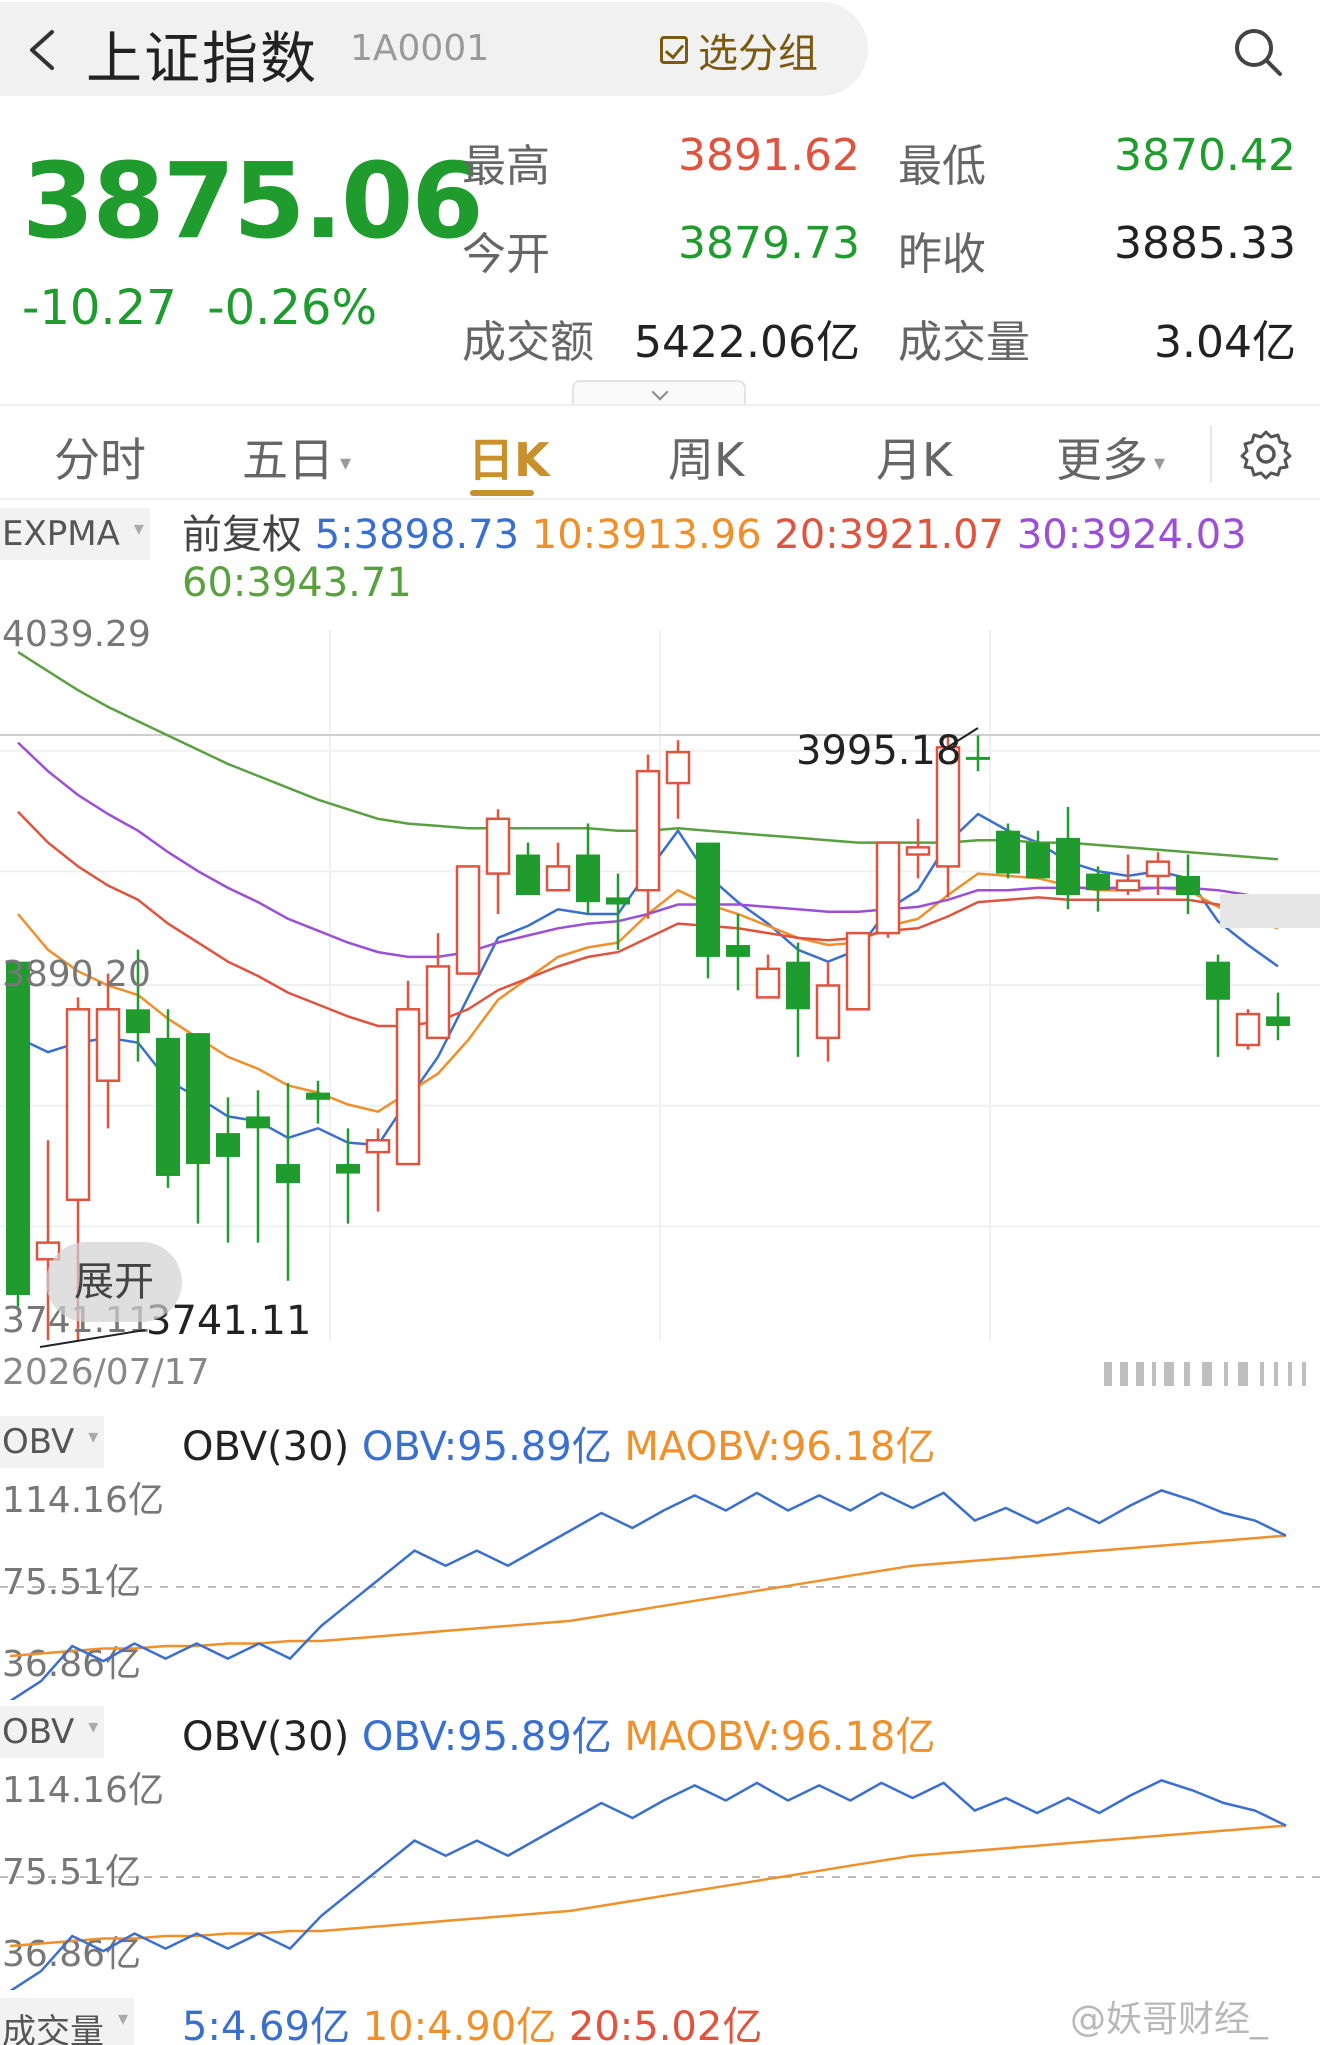 The image size is (1320, 2045). Describe the element at coordinates (76, 634) in the screenshot. I see `y-axis-max-label: 4039.29` at that location.